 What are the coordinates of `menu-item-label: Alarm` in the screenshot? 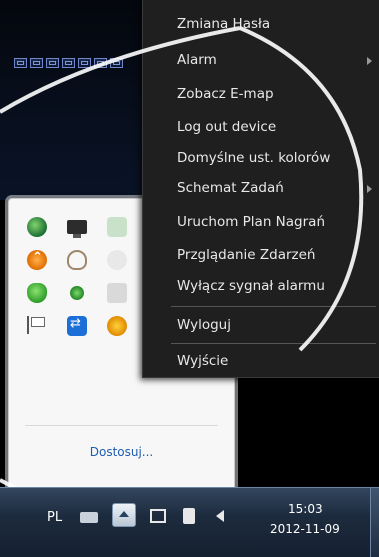 It's located at (197, 60).